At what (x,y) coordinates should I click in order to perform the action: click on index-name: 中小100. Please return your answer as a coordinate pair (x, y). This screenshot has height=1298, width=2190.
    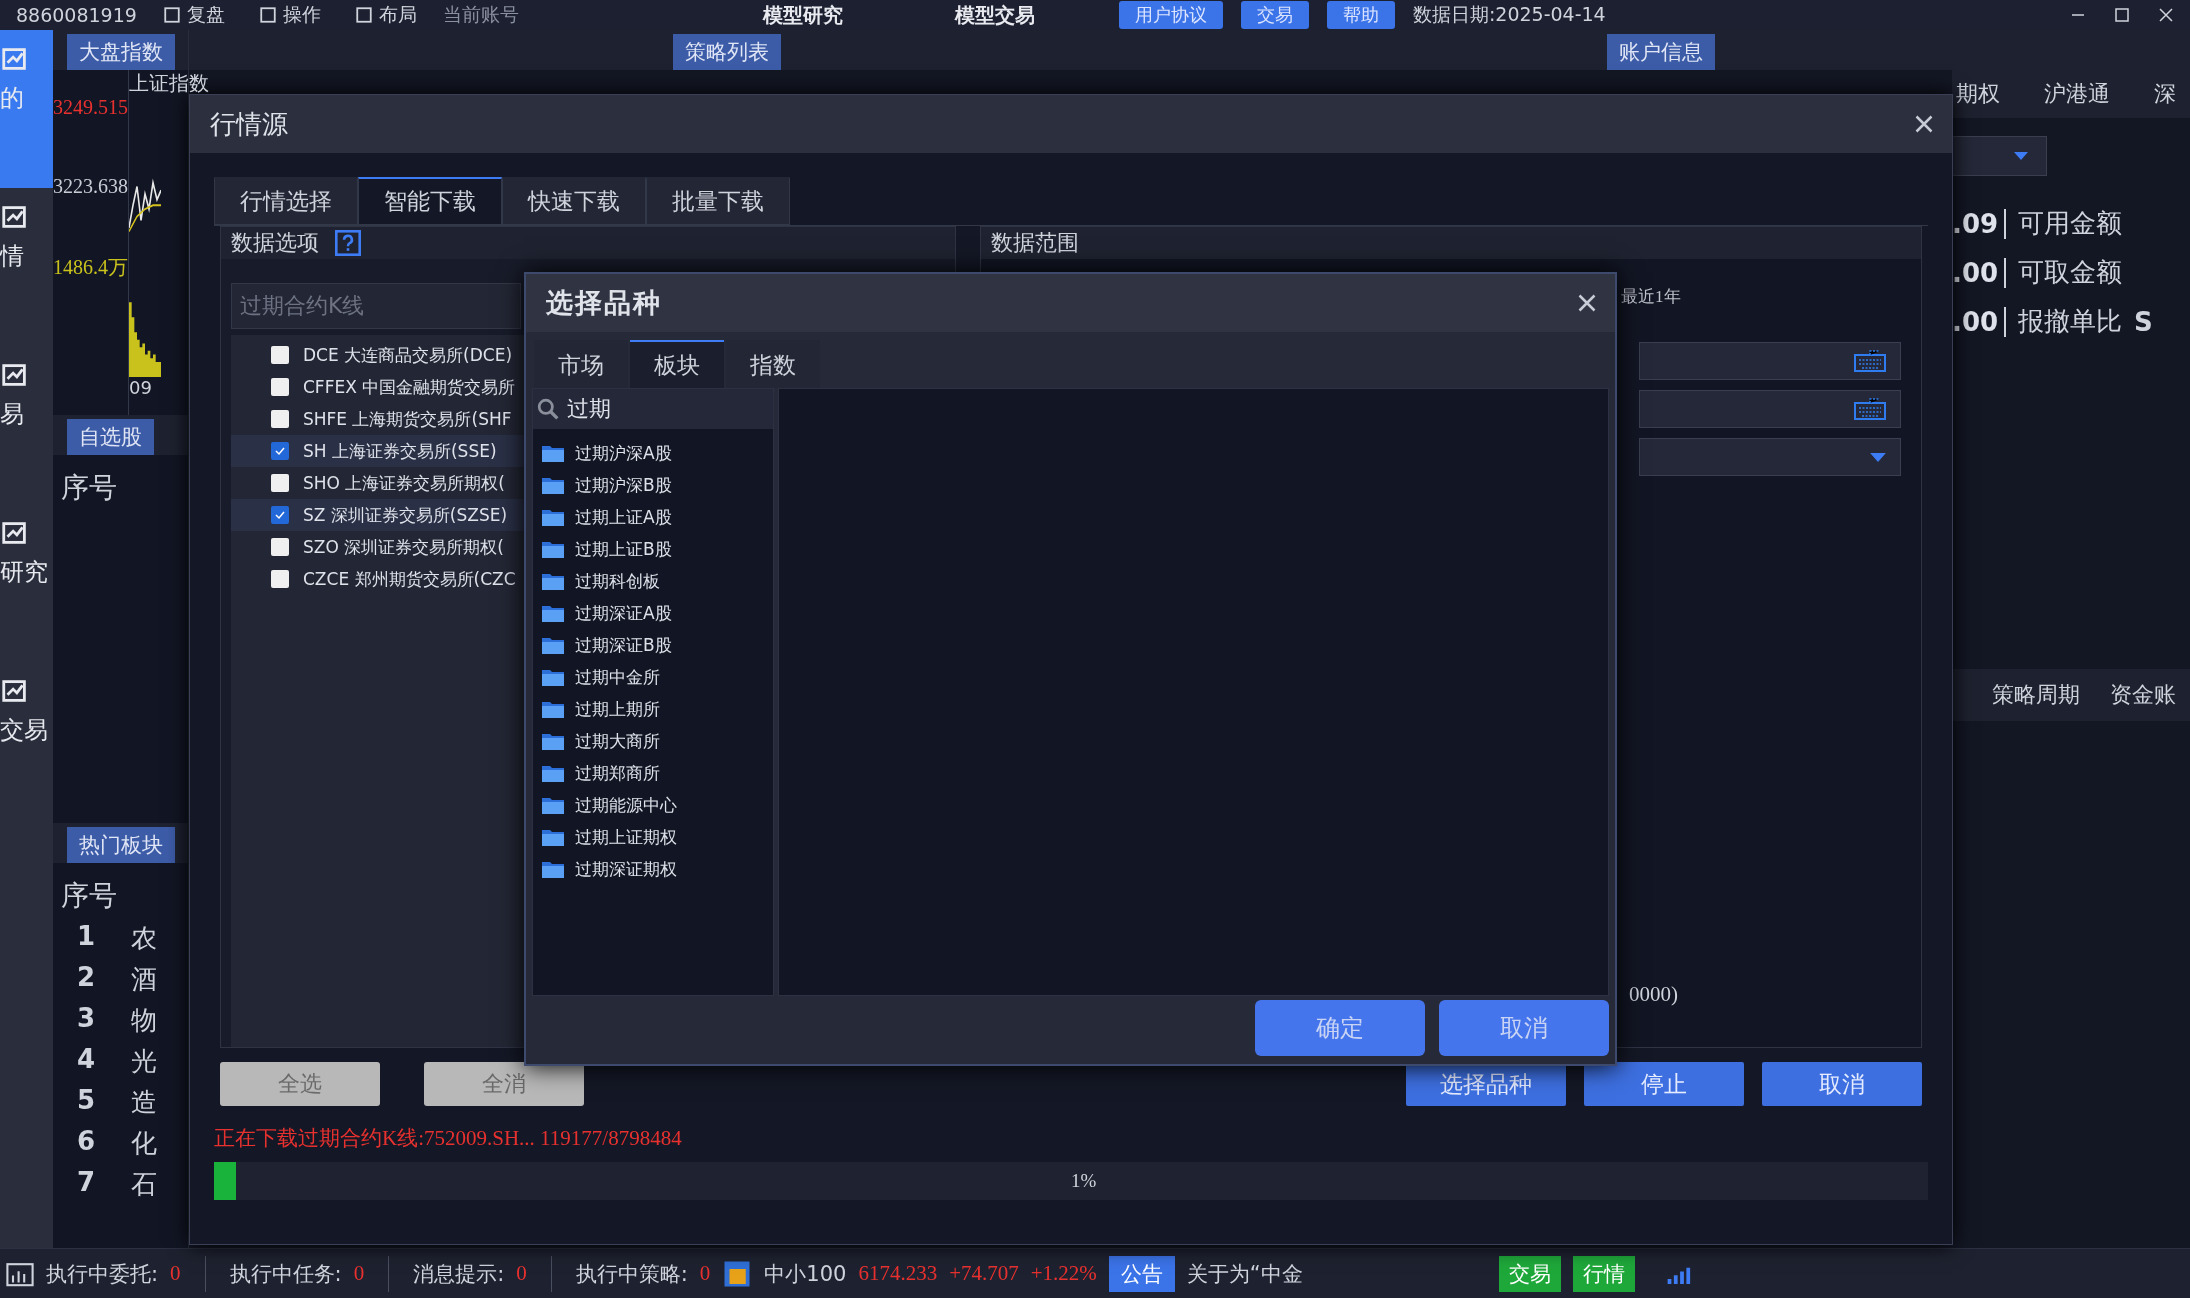
    Looking at the image, I should click on (805, 1274).